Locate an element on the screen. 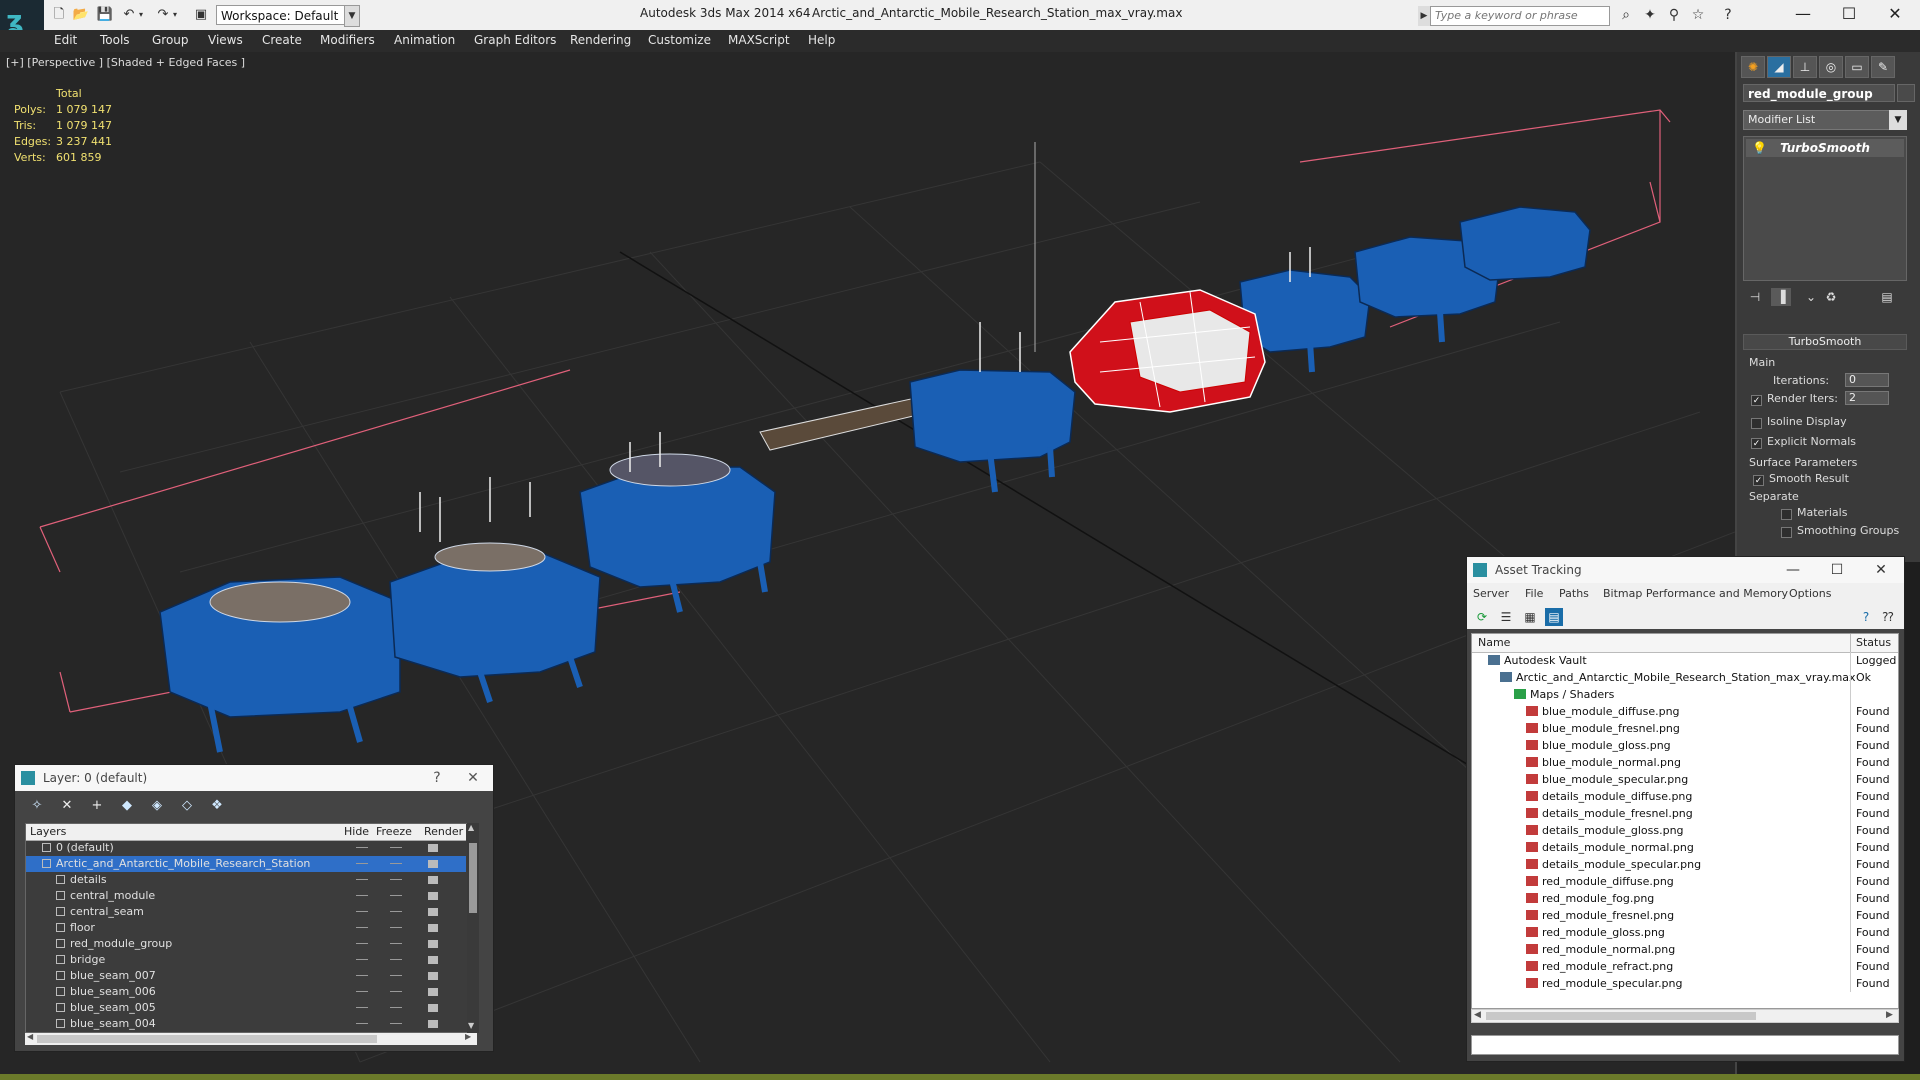  configure-sets-icon: ▤ is located at coordinates (1887, 297).